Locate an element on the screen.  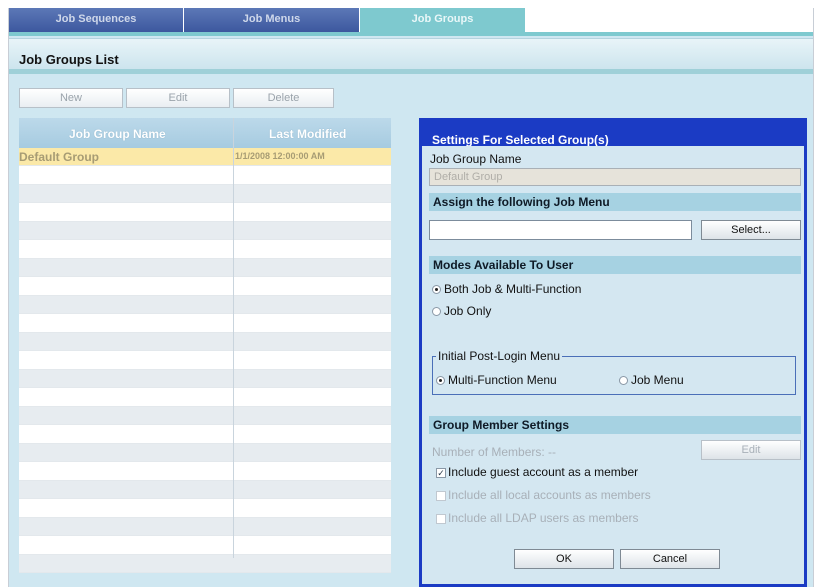
mode-job-only-label: Job Only is located at coordinates (468, 311).